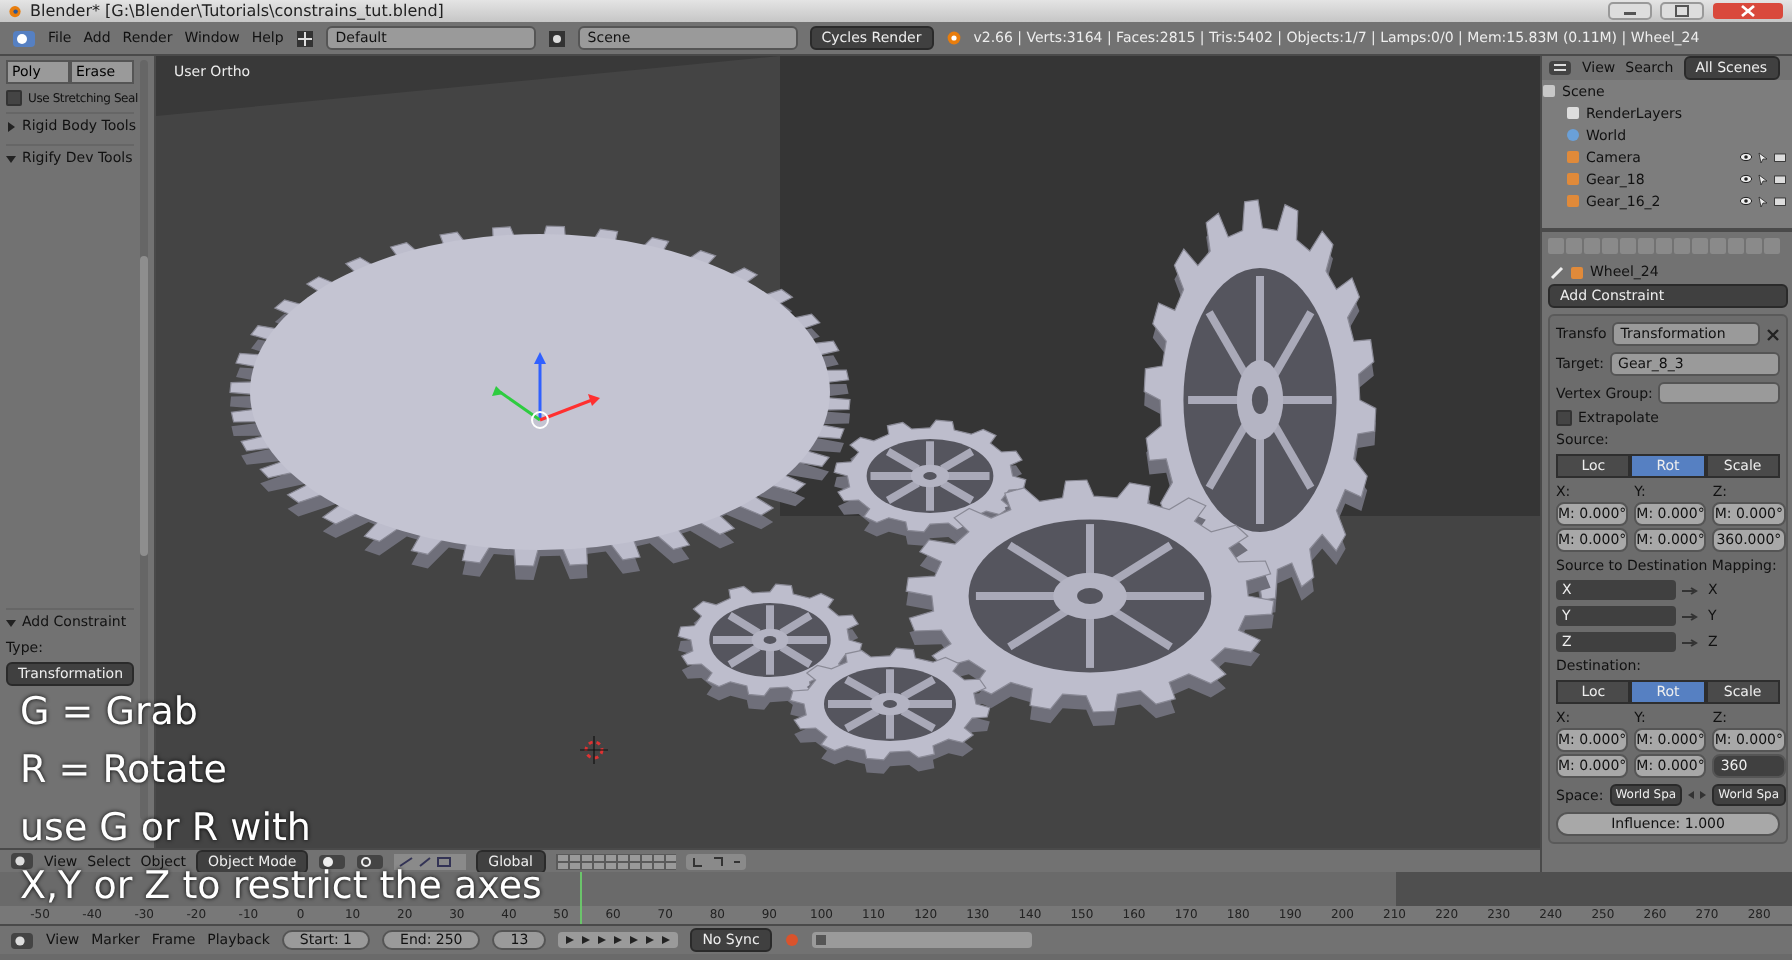 This screenshot has height=960, width=1792. Describe the element at coordinates (304, 38) in the screenshot. I see `layout-icon` at that location.